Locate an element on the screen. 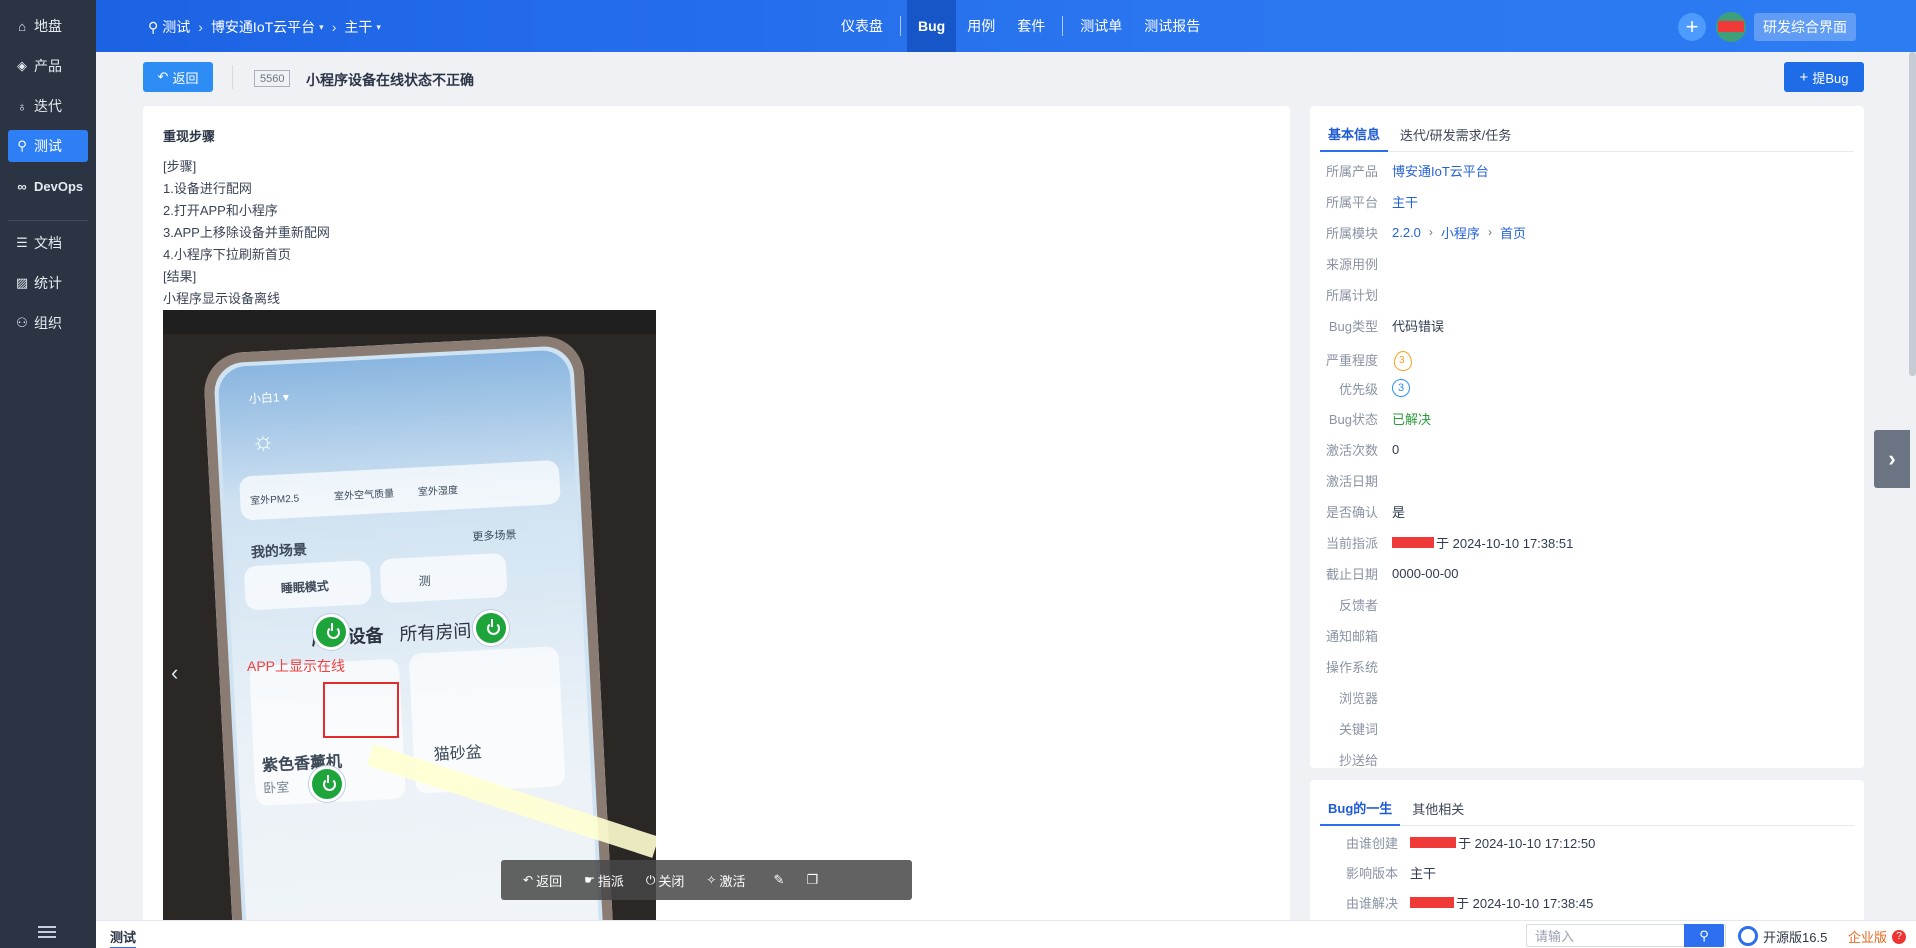 The height and width of the screenshot is (948, 1916). sidebar-item-doc: ☰ 文档 is located at coordinates (48, 243).